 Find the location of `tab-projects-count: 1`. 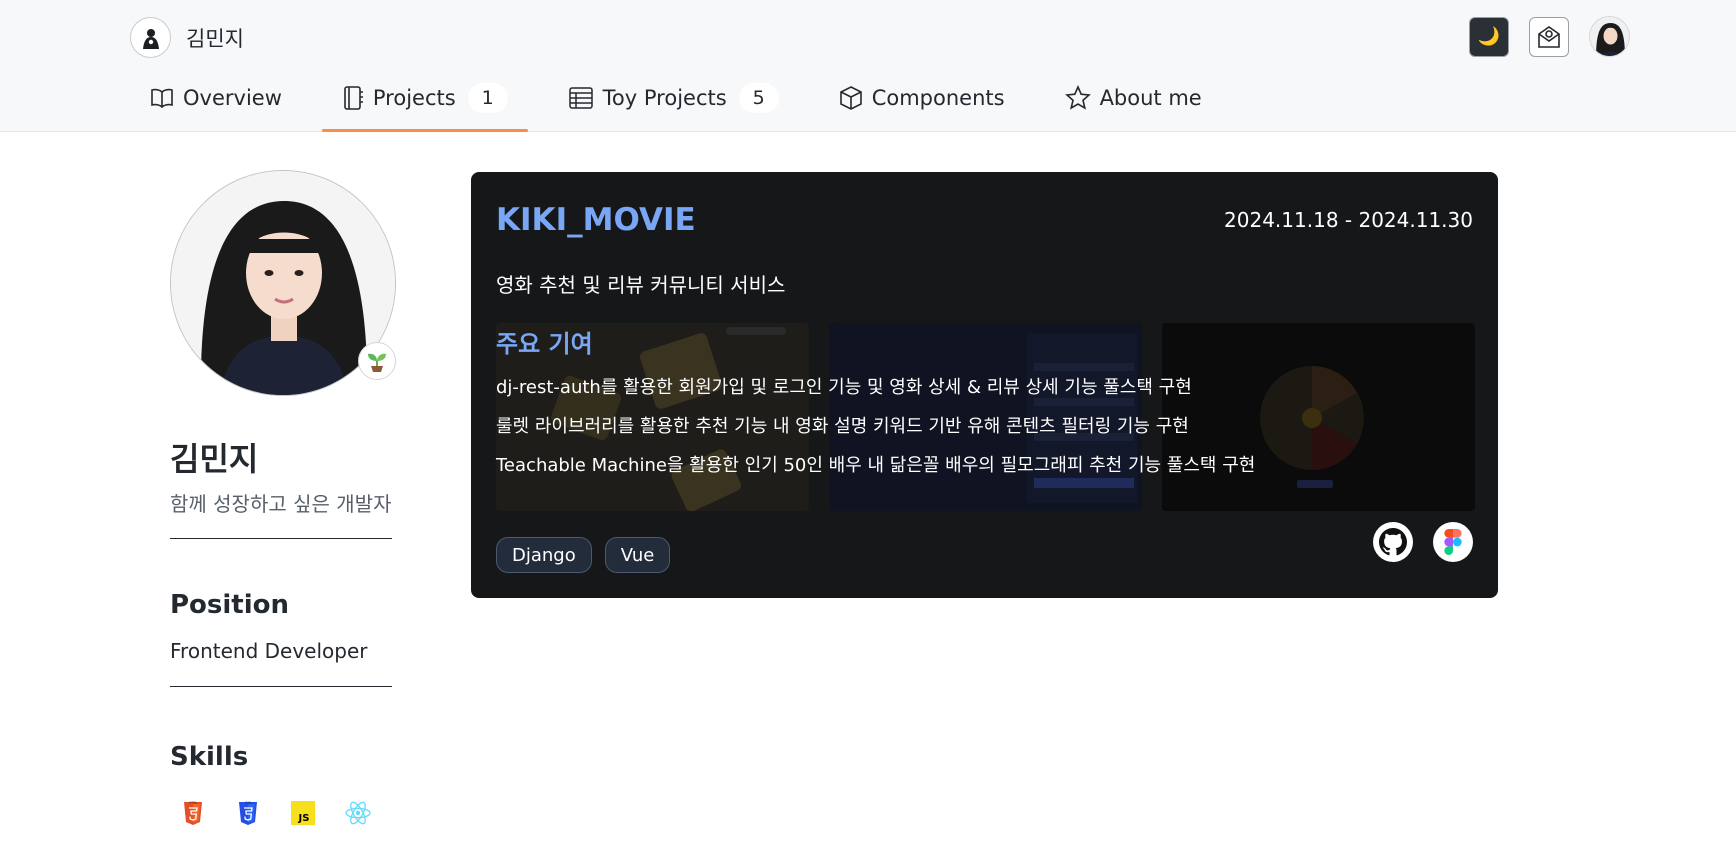

tab-projects-count: 1 is located at coordinates (487, 98).